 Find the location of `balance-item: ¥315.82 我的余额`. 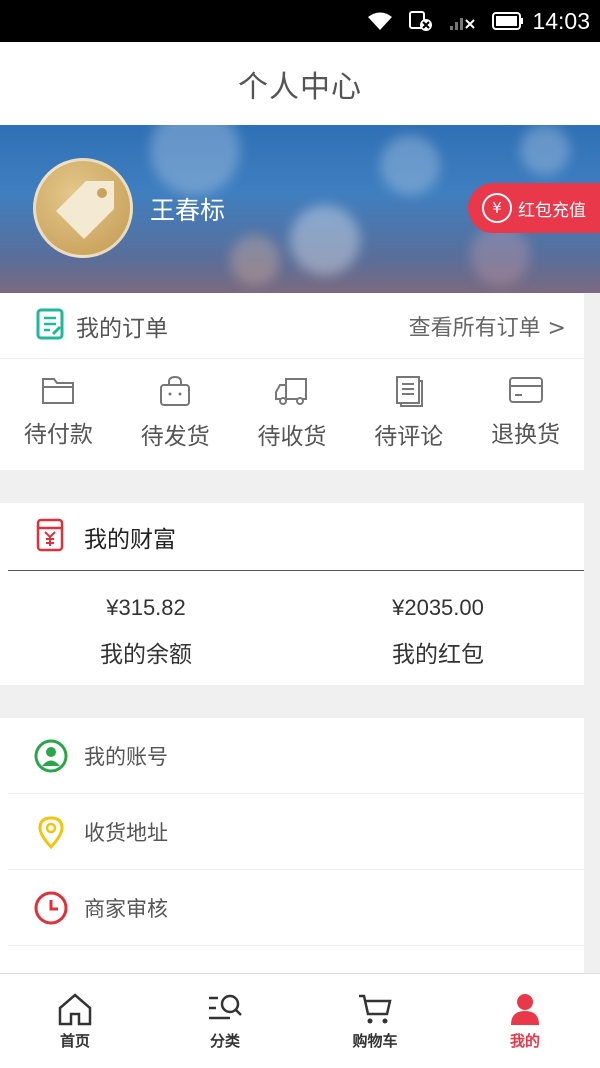

balance-item: ¥315.82 我的余额 is located at coordinates (146, 628).